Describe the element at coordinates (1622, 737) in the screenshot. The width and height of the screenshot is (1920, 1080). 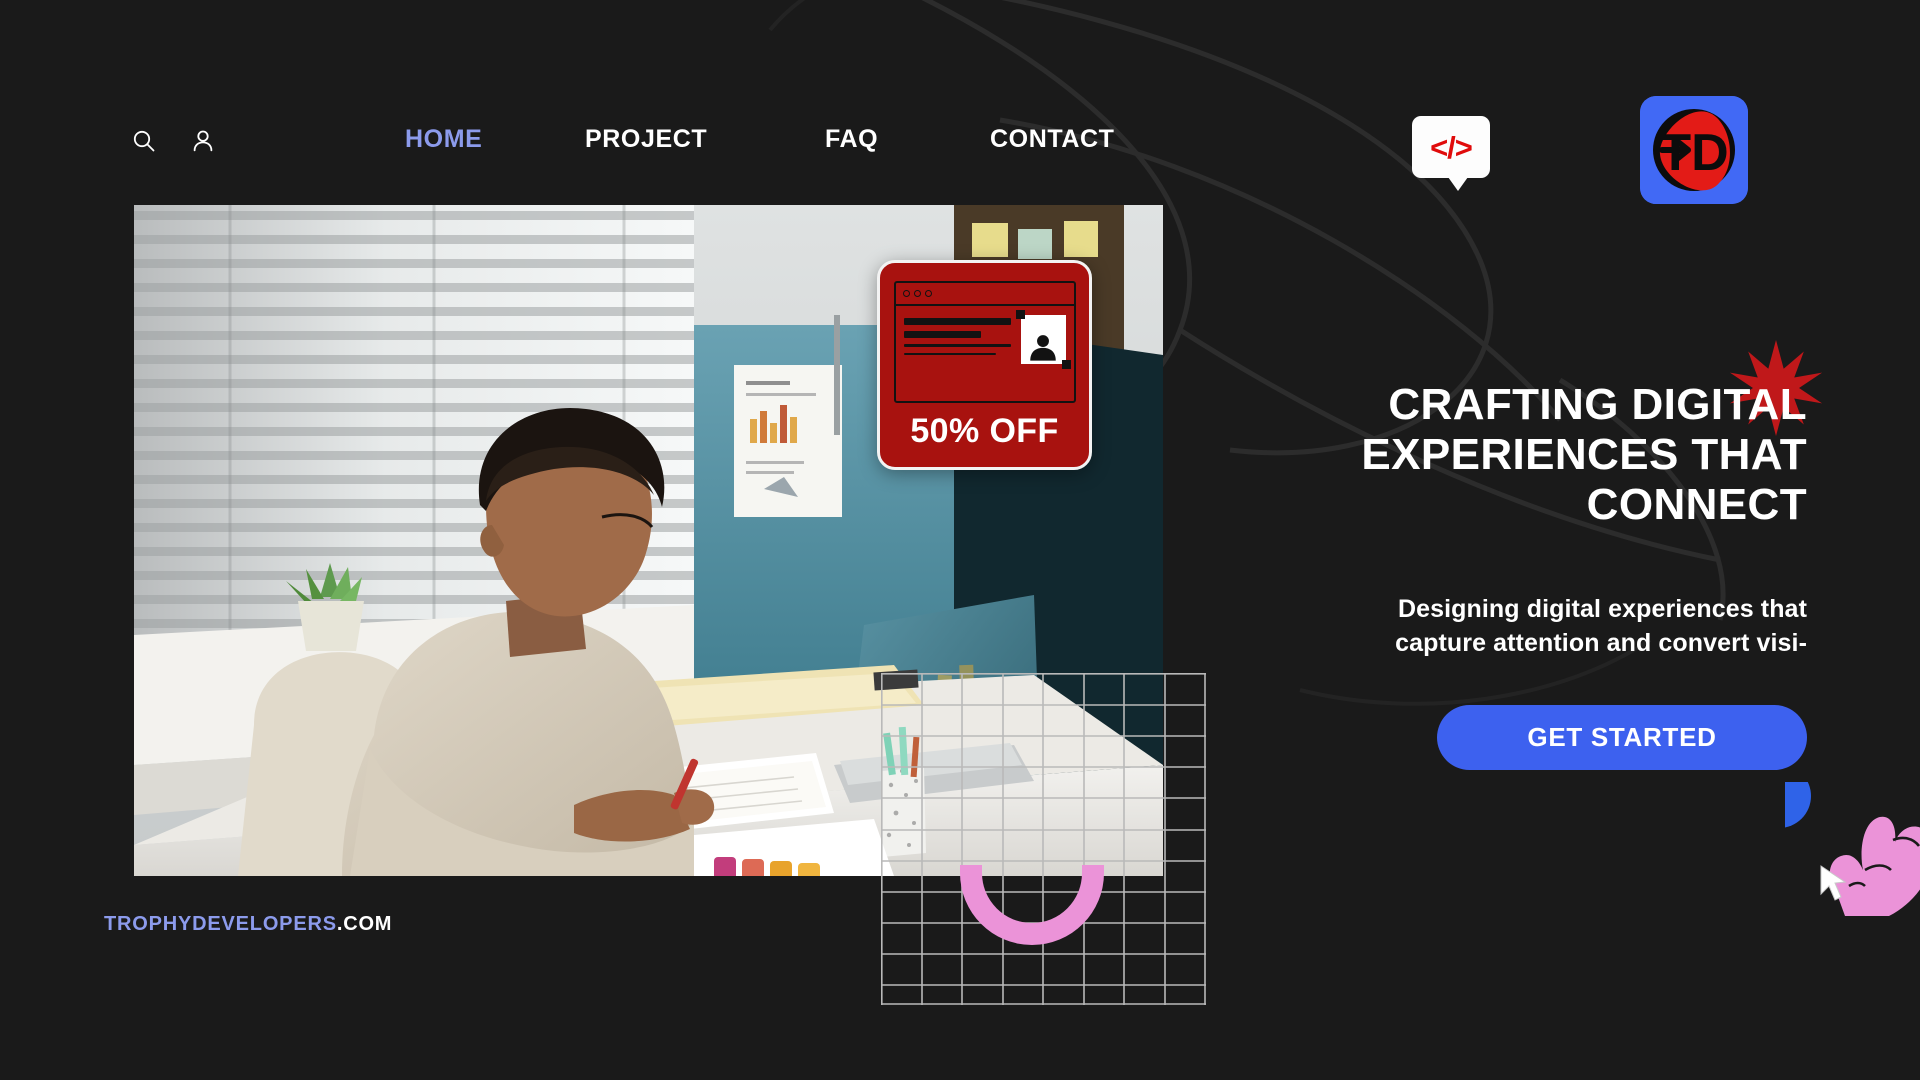
I see `get-started-button: GET STARTED` at that location.